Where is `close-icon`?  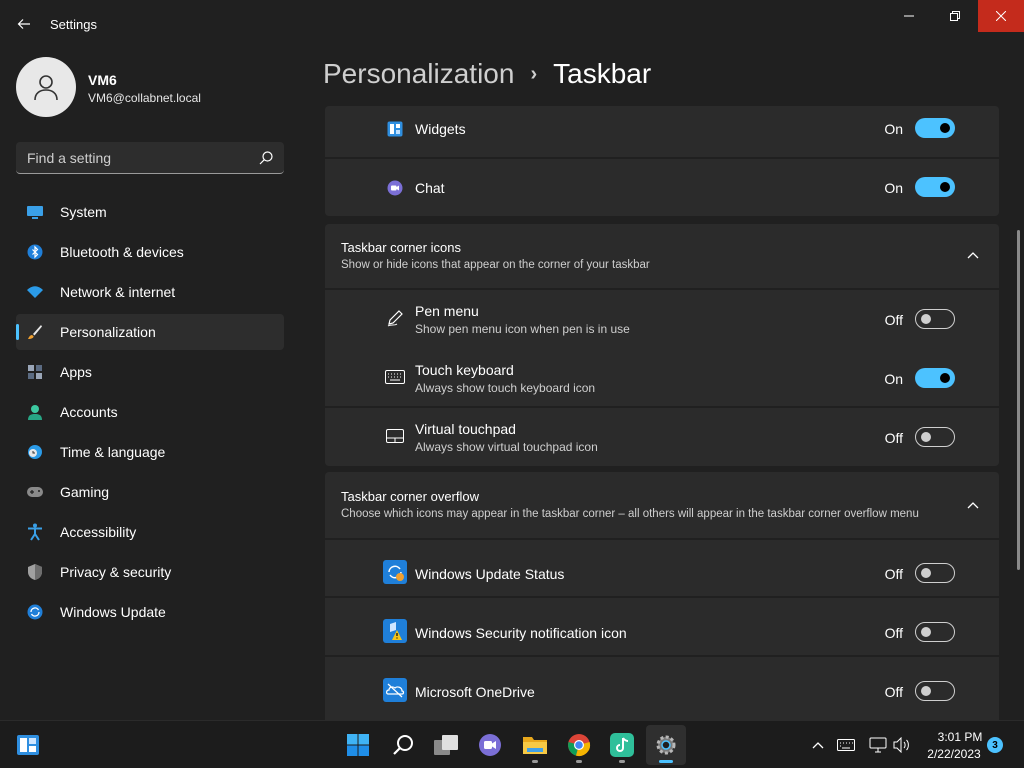
close-icon is located at coordinates (1001, 16).